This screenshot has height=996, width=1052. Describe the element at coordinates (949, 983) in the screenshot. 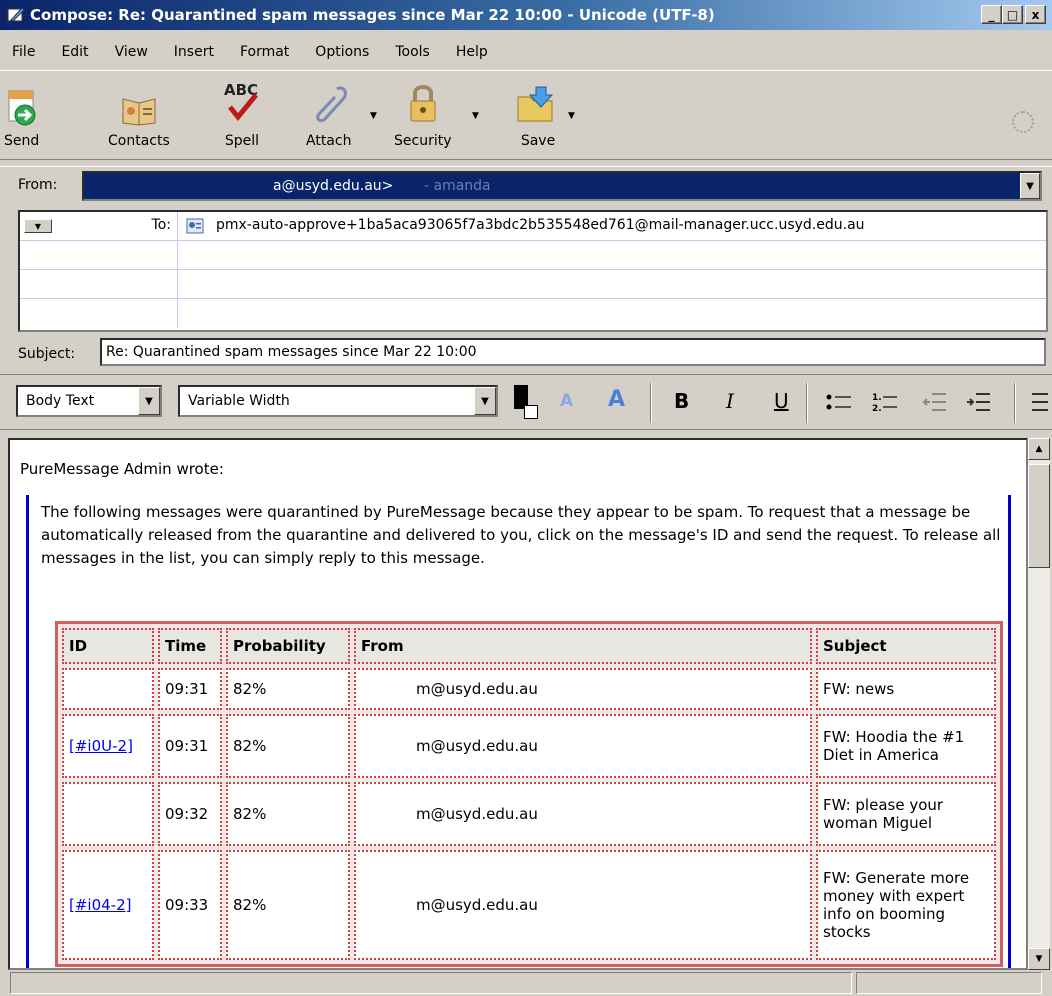

I see `status-security-panel` at that location.